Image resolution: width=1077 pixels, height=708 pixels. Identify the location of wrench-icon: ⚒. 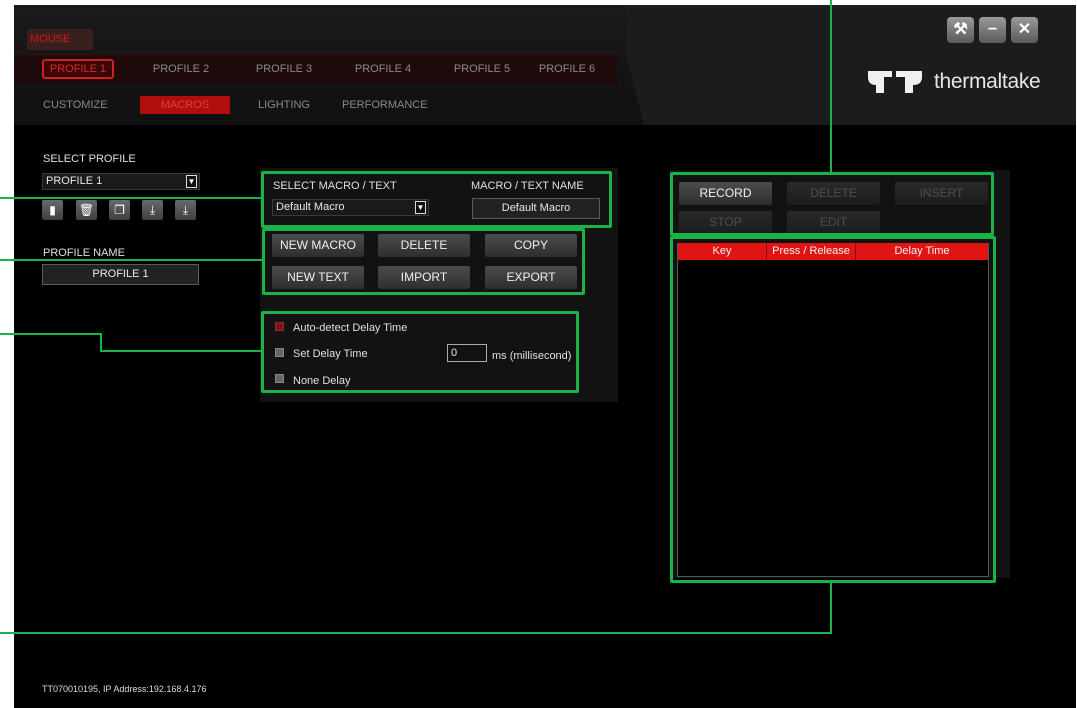
(960, 29).